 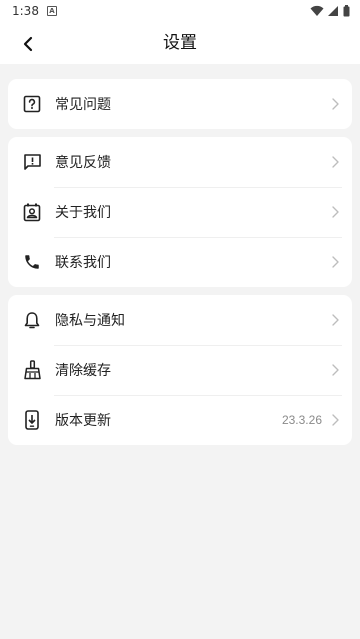 What do you see at coordinates (32, 370) in the screenshot?
I see `broom-icon` at bounding box center [32, 370].